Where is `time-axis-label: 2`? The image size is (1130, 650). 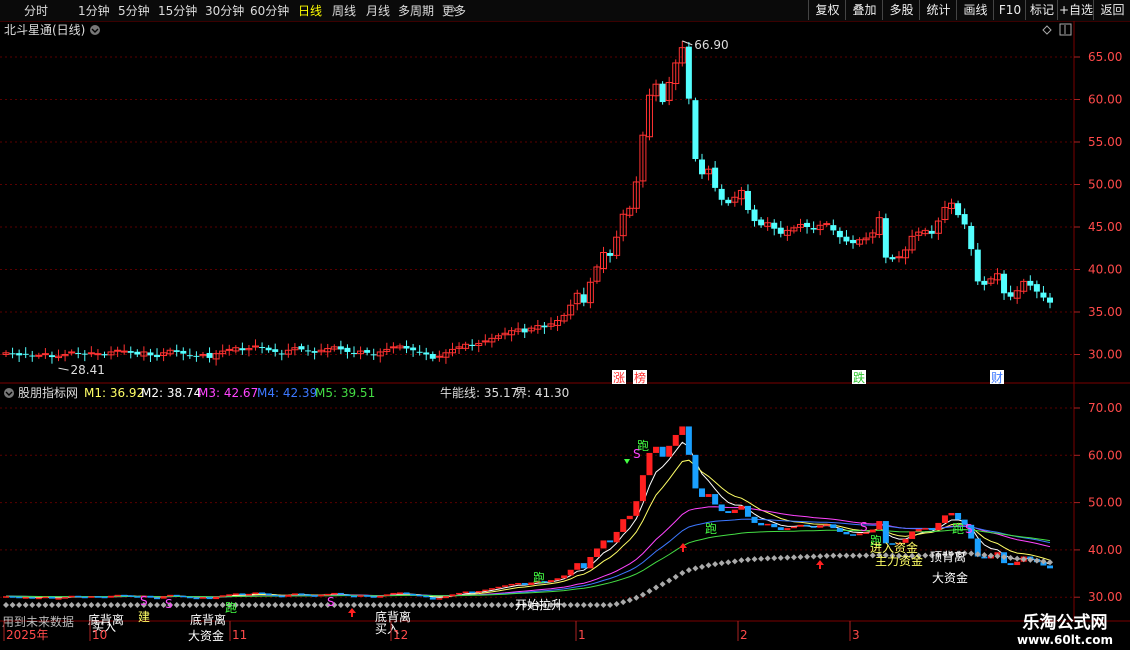 time-axis-label: 2 is located at coordinates (744, 635).